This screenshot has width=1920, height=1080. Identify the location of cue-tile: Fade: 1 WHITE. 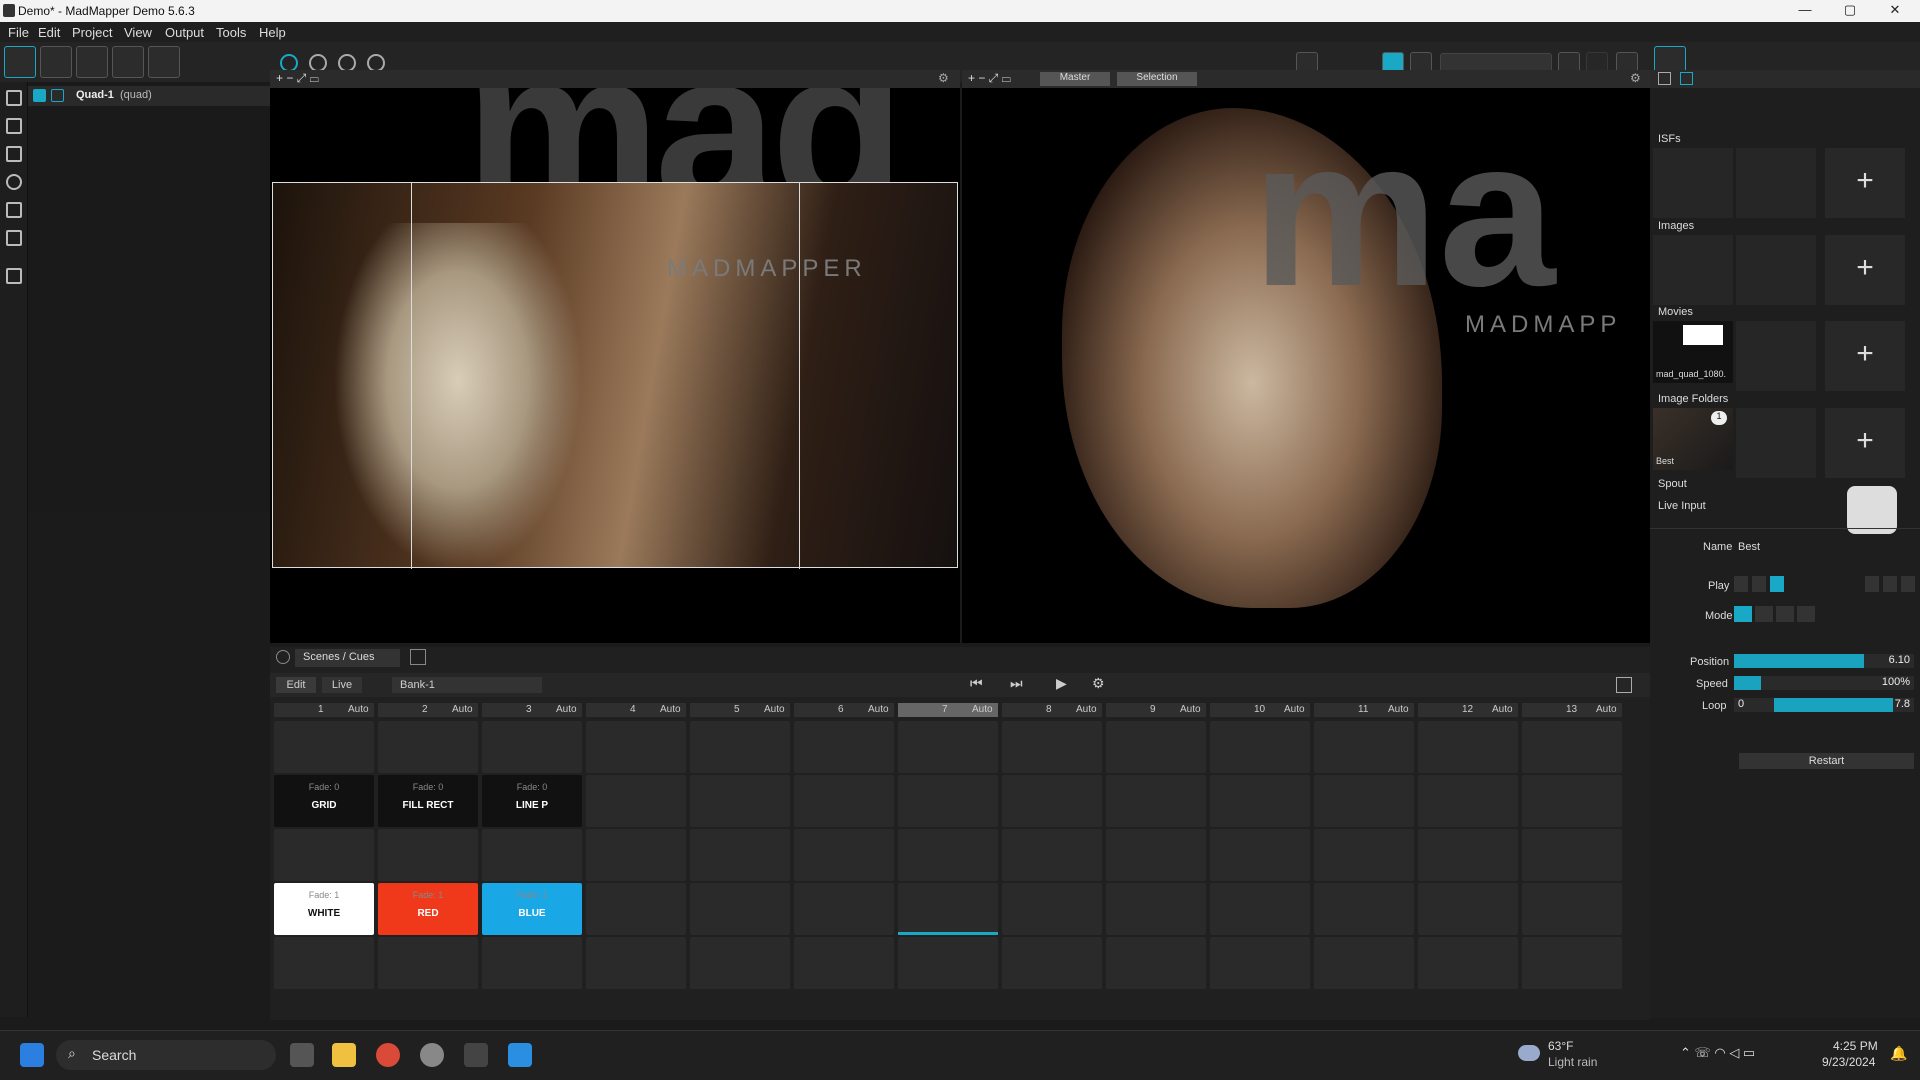
(324, 909).